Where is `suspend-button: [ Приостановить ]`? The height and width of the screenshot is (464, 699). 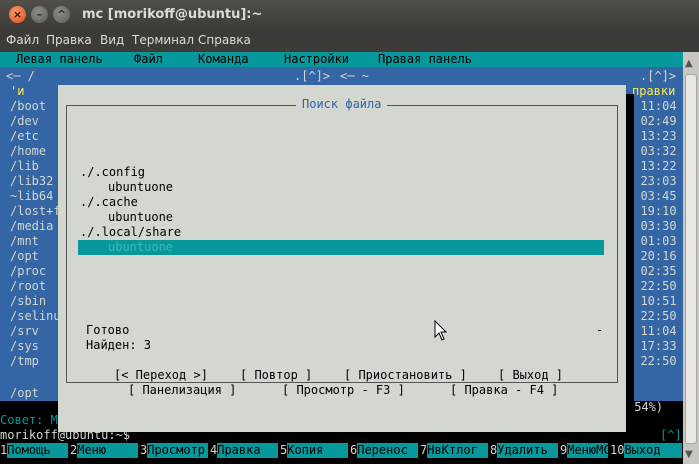
suspend-button: [ Приостановить ] is located at coordinates (405, 375).